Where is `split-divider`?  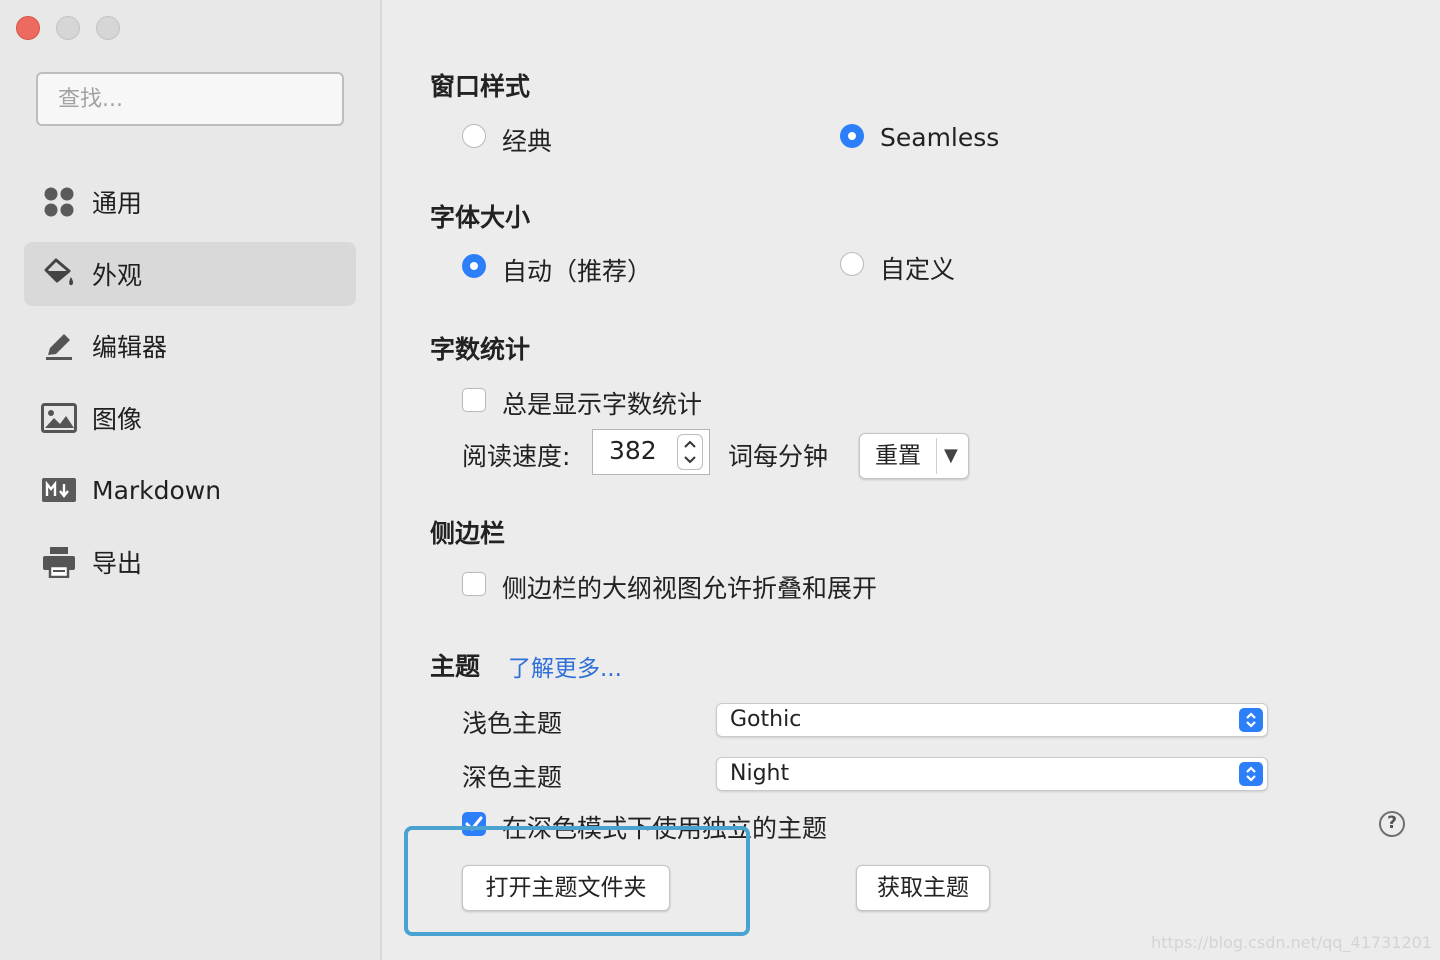
split-divider is located at coordinates (936, 456).